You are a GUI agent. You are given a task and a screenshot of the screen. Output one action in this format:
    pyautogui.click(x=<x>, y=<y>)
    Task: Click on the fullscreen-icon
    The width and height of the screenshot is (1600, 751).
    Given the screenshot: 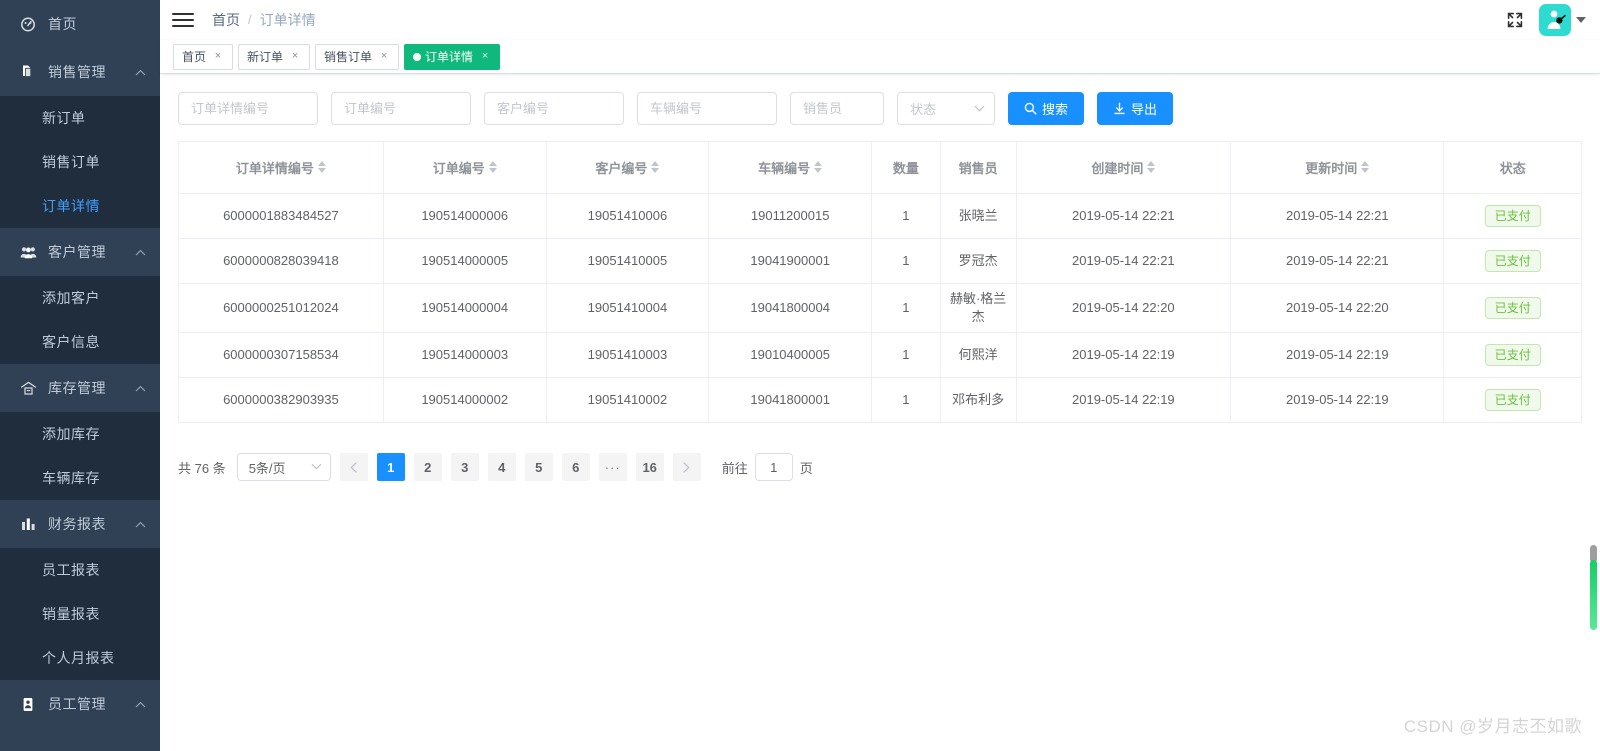 What is the action you would take?
    pyautogui.click(x=1515, y=20)
    